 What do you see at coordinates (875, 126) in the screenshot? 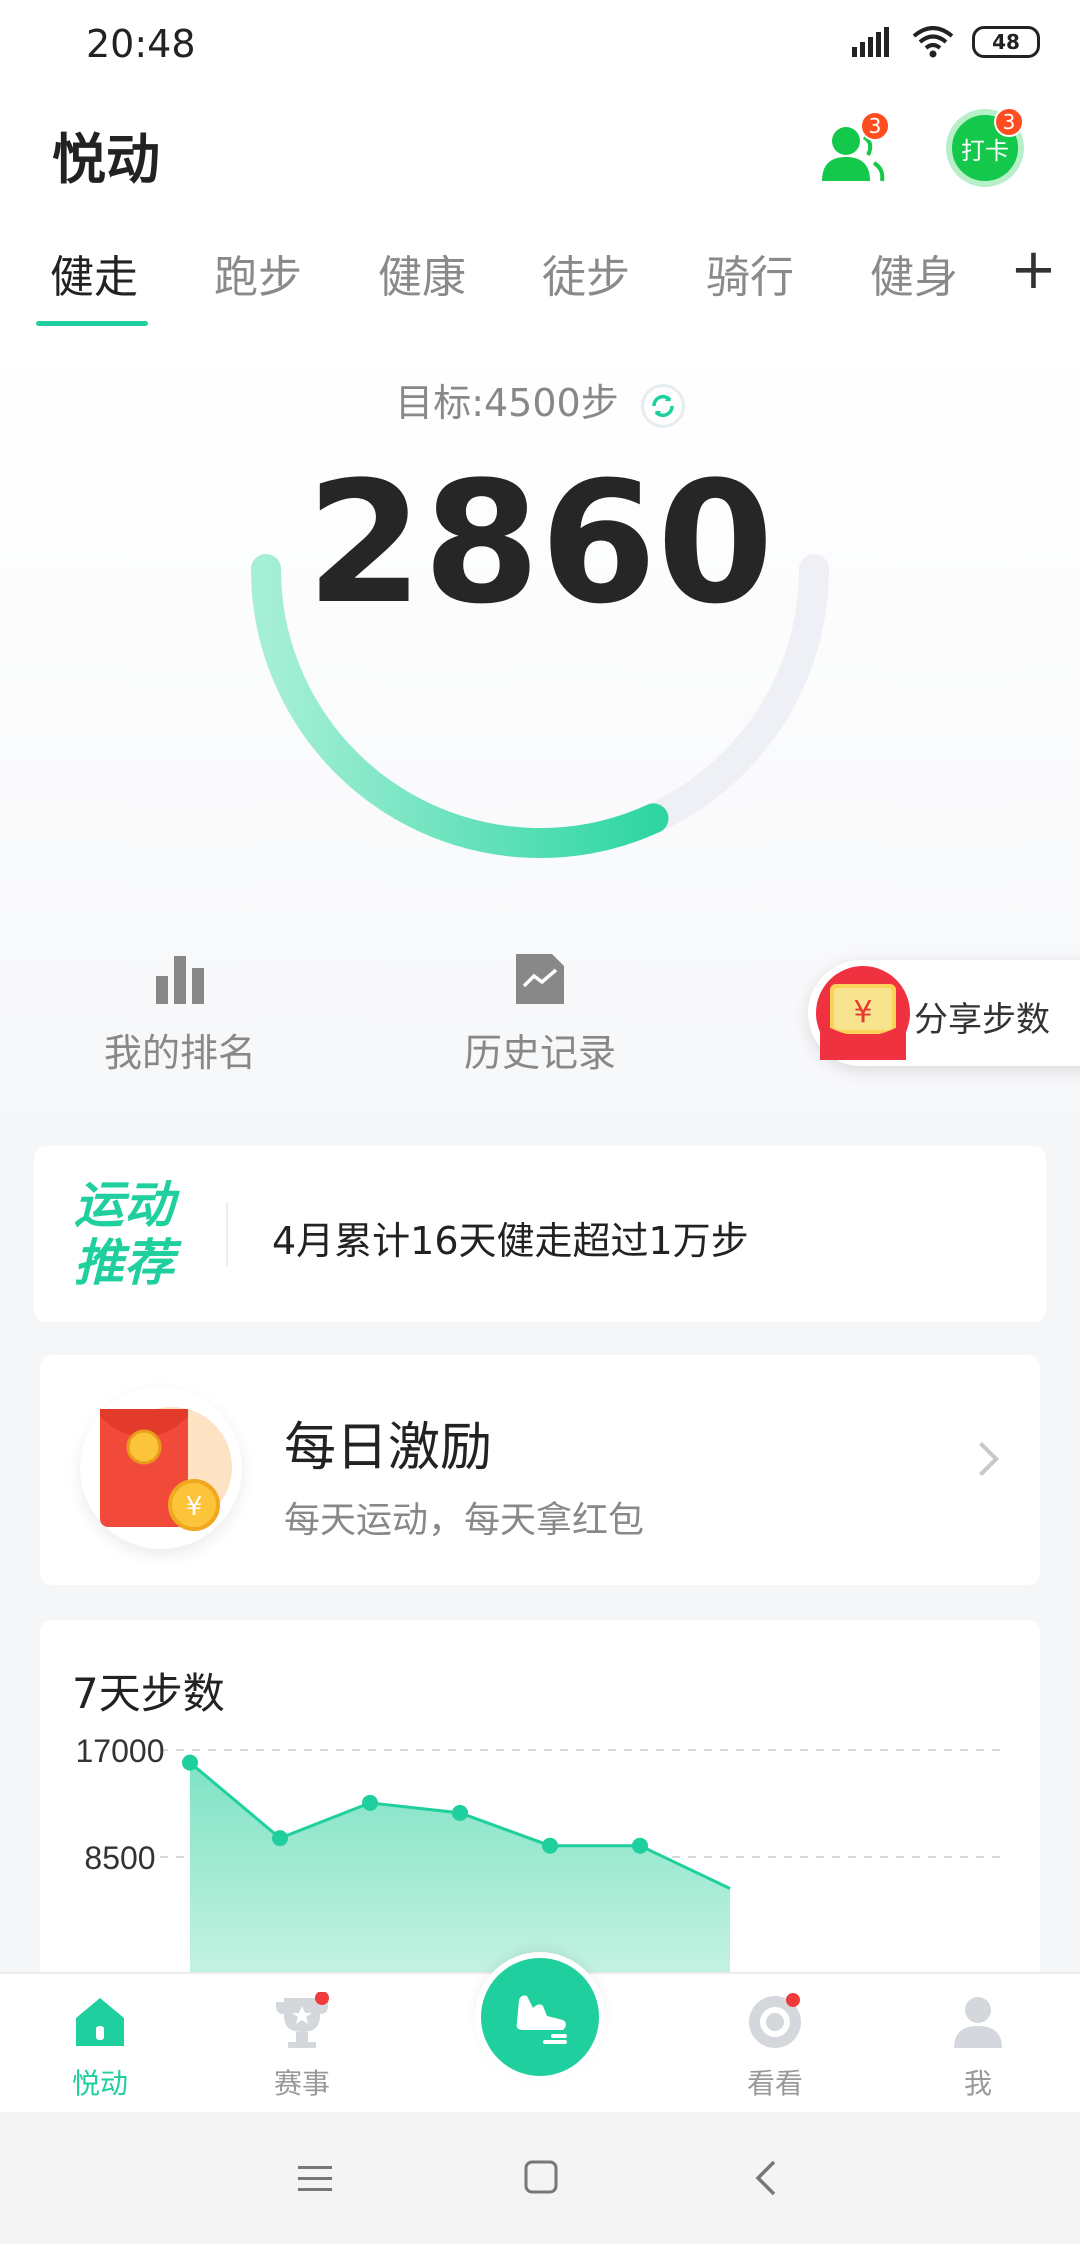
I see `friends-badge: 3` at bounding box center [875, 126].